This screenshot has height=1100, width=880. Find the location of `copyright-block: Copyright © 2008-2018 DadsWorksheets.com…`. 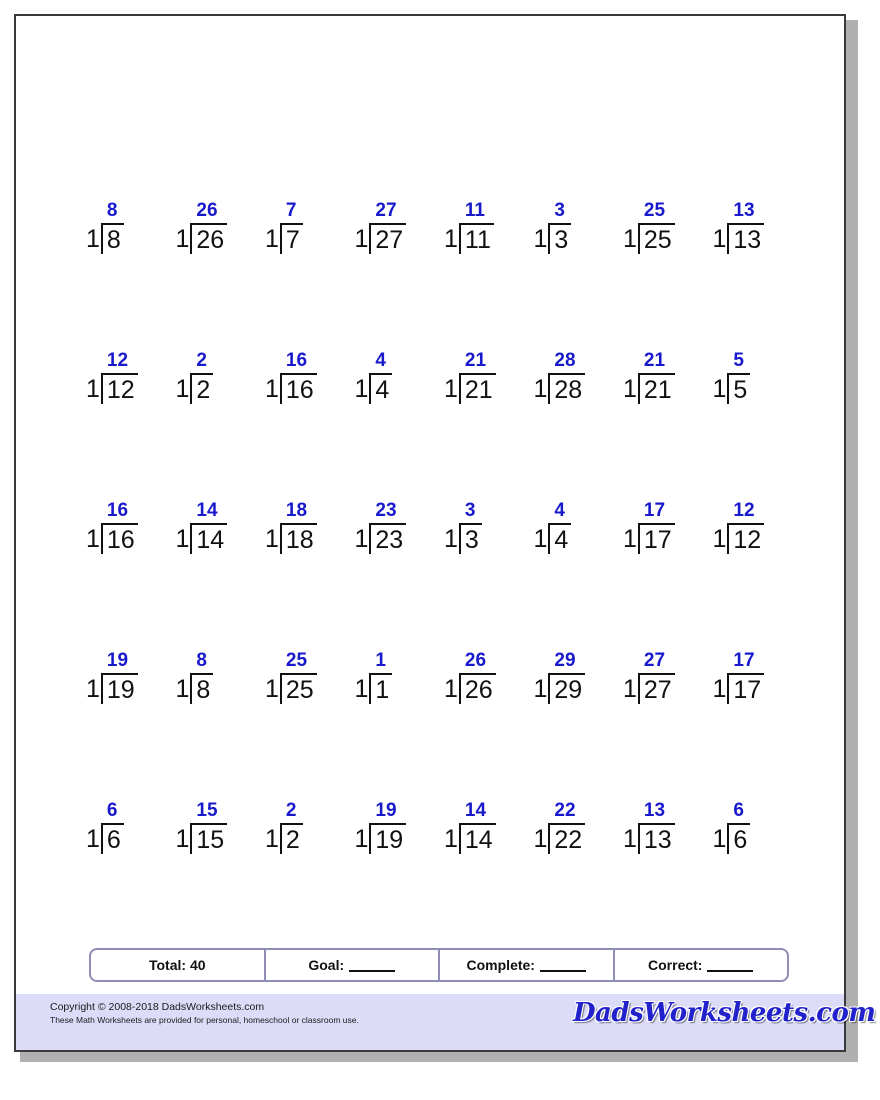

copyright-block: Copyright © 2008-2018 DadsWorksheets.com… is located at coordinates (204, 1013).